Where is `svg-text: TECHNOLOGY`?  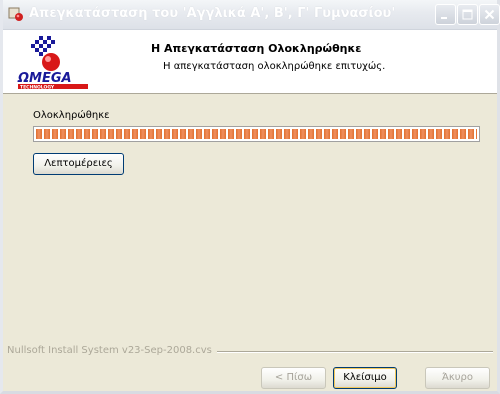 svg-text: TECHNOLOGY is located at coordinates (37, 88).